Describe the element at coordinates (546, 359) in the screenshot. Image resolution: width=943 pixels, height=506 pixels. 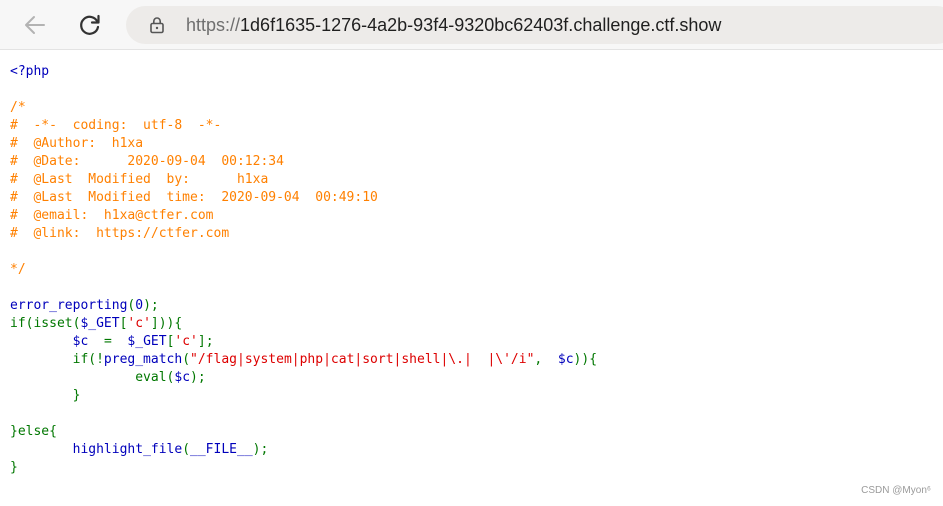
I see `code-token: ,` at that location.